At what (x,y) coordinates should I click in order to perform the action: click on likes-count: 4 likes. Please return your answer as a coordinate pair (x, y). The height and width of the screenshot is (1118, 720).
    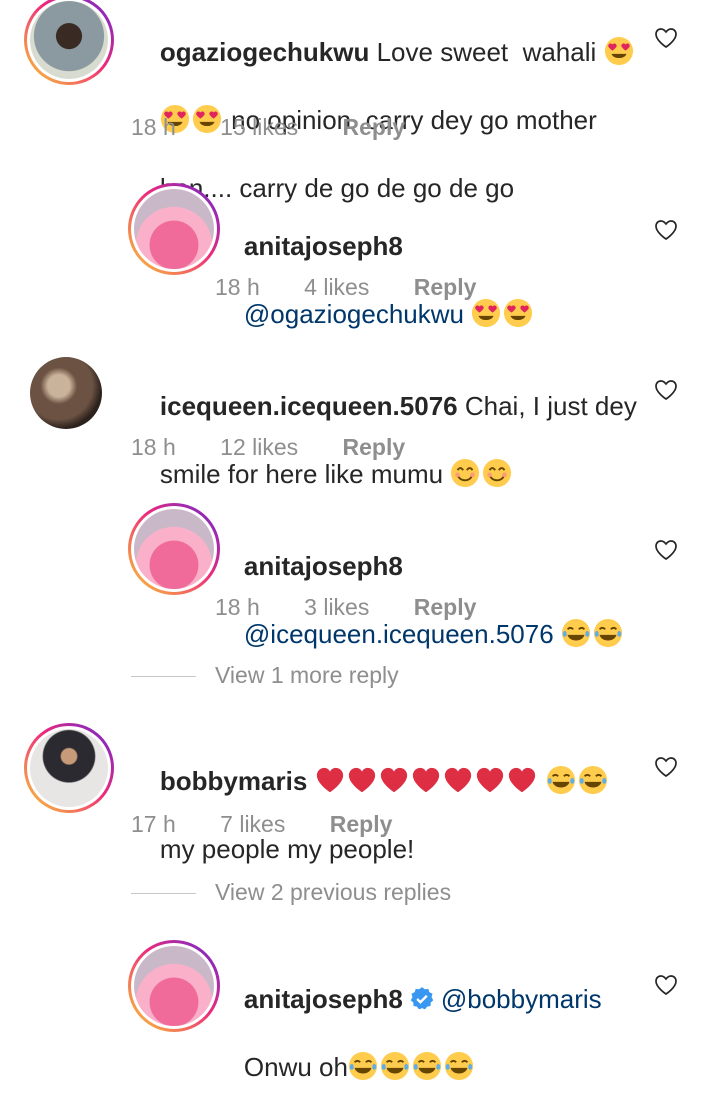
    Looking at the image, I should click on (336, 287).